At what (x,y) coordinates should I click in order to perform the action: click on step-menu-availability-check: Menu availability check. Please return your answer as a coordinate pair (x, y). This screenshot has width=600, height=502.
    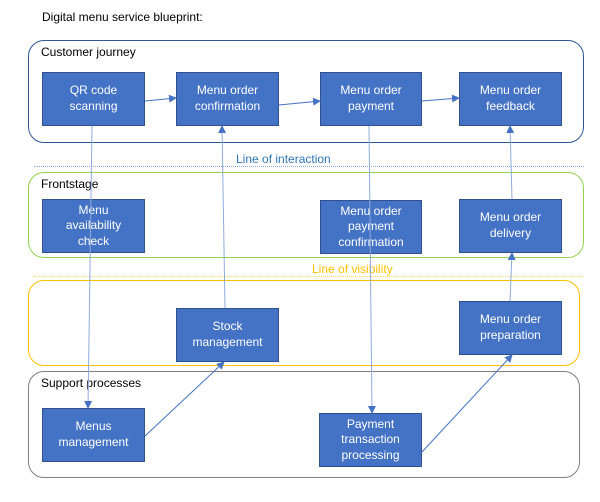
    Looking at the image, I should click on (93, 226).